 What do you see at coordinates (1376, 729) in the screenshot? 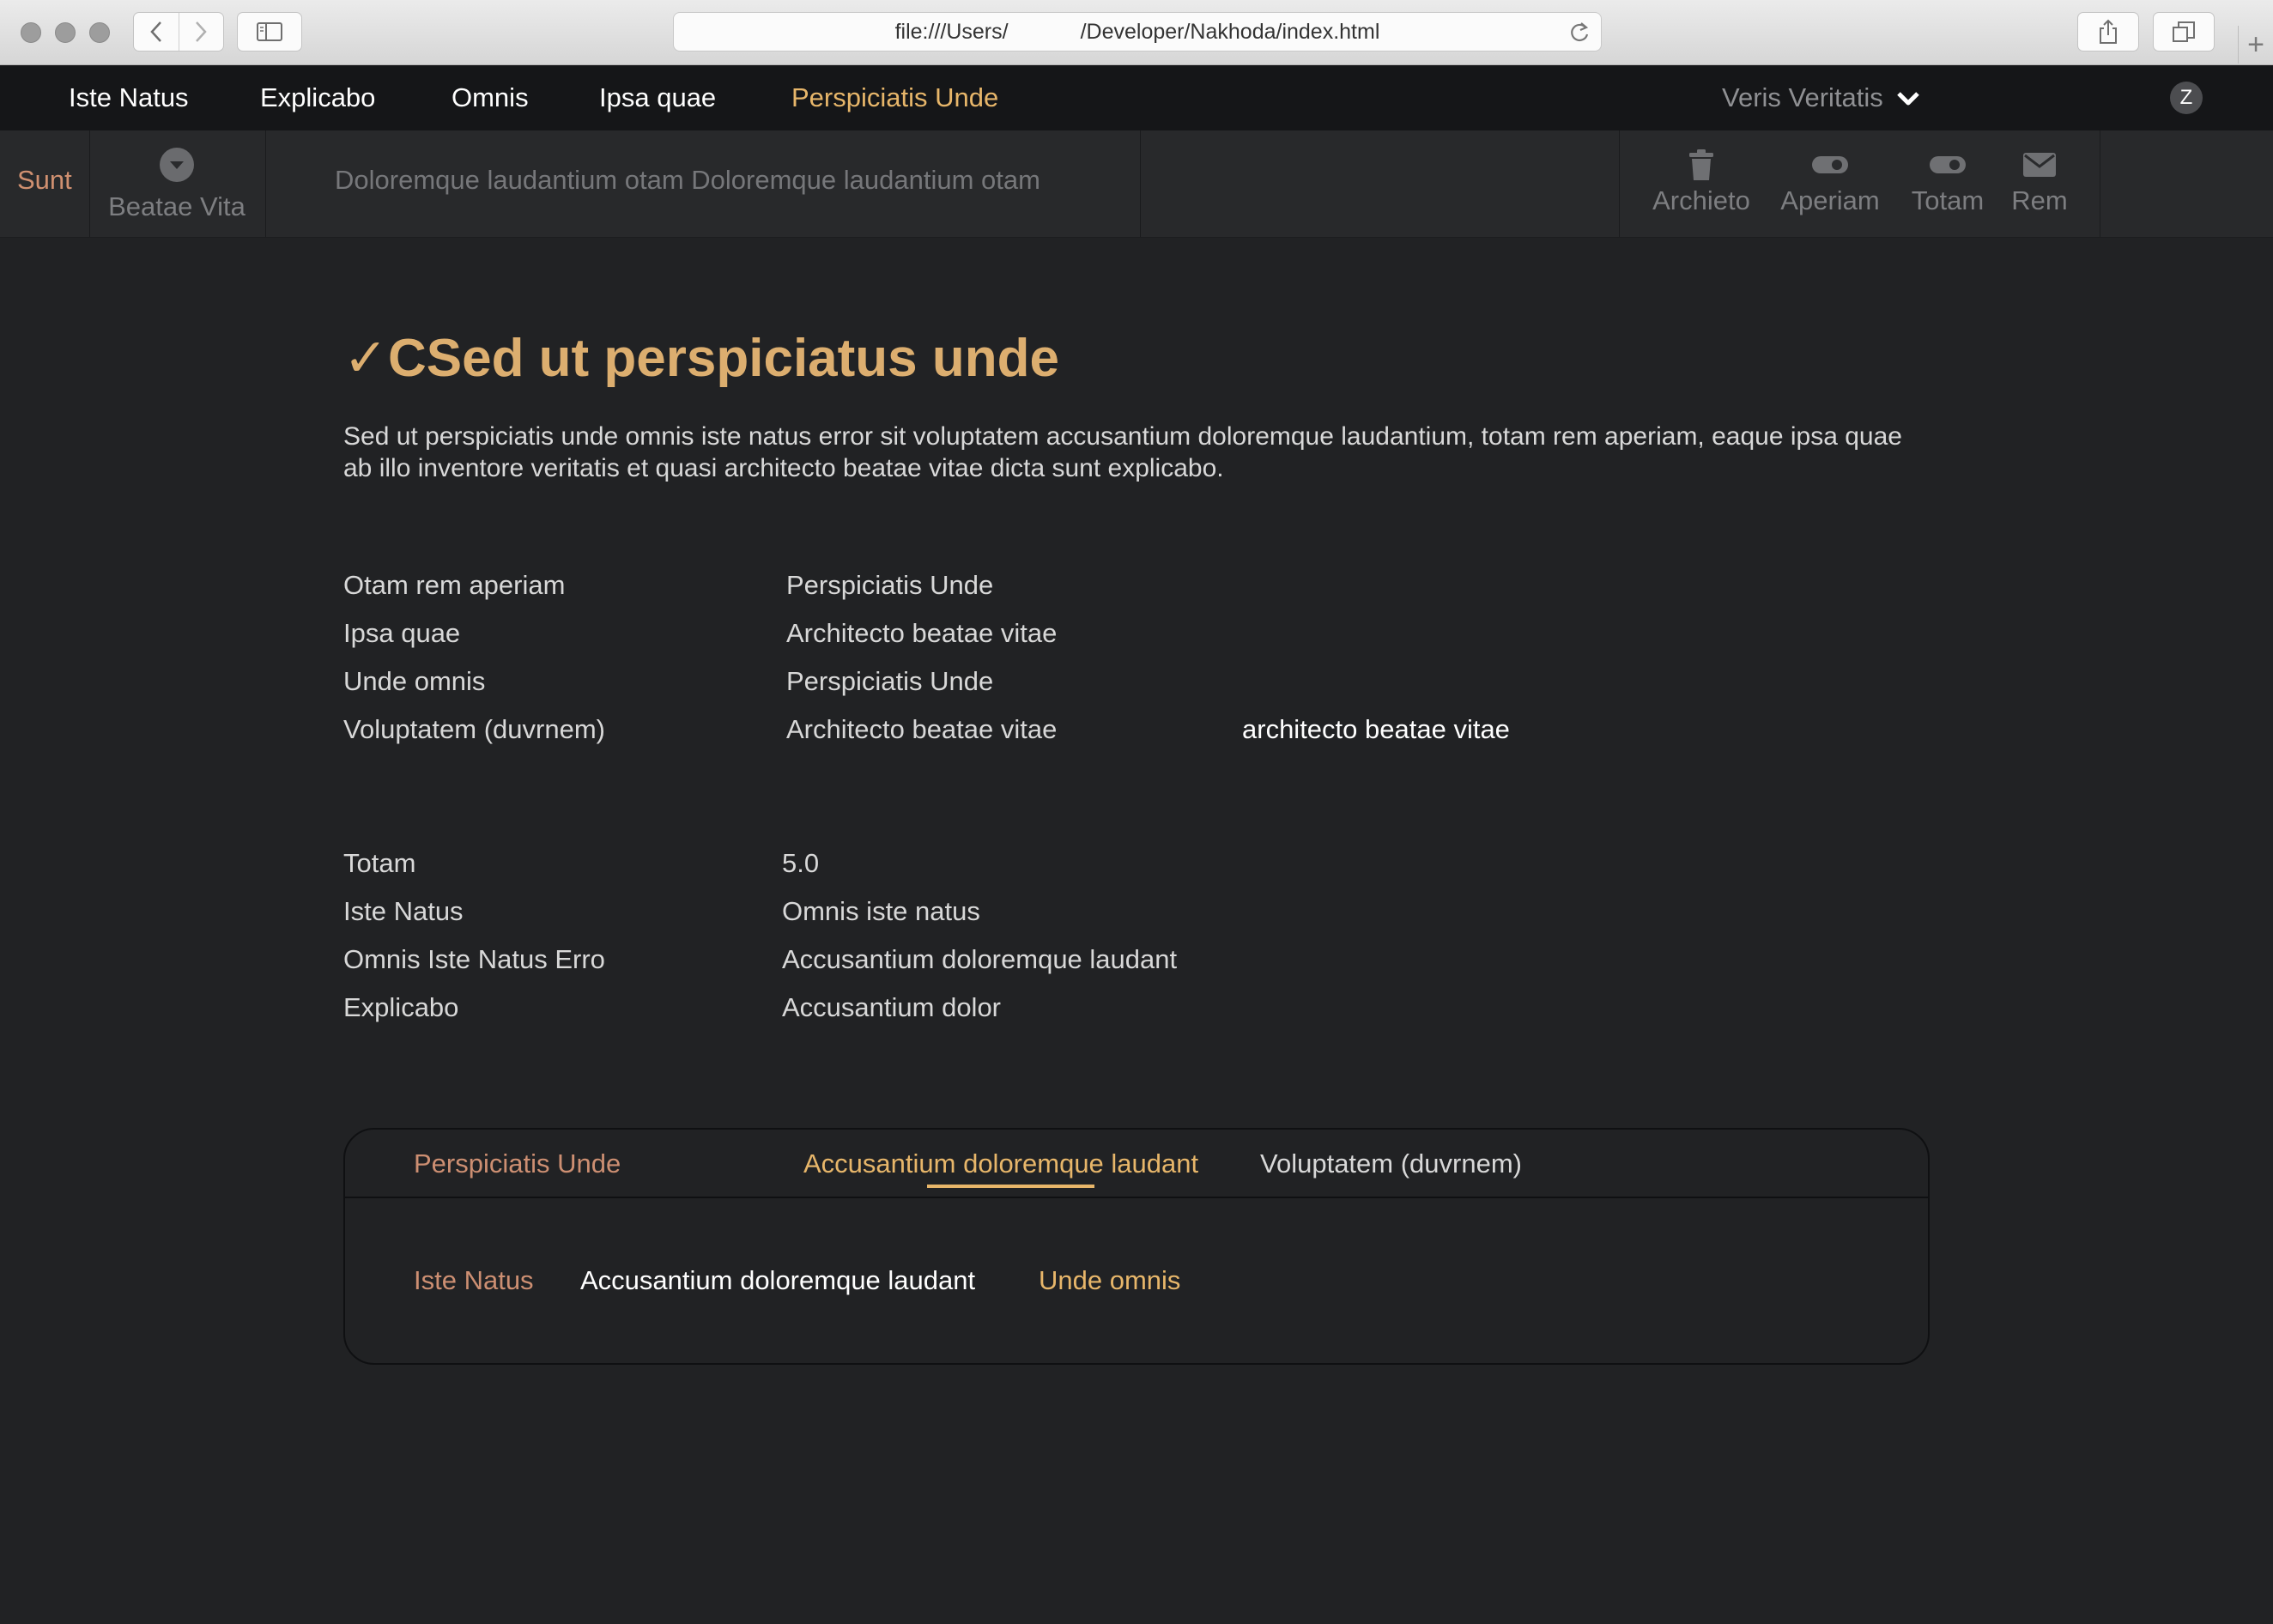
I see `detail-extra-value: architecto beatae vitae` at bounding box center [1376, 729].